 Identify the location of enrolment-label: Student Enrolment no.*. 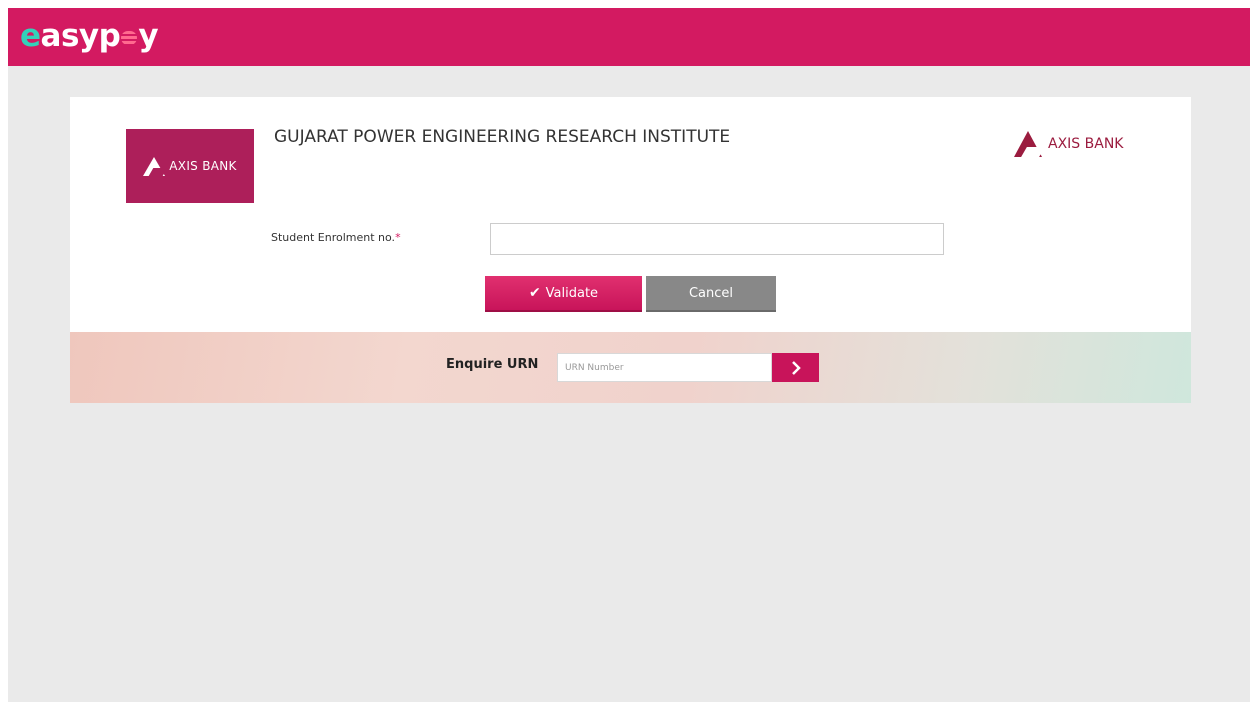
(336, 237).